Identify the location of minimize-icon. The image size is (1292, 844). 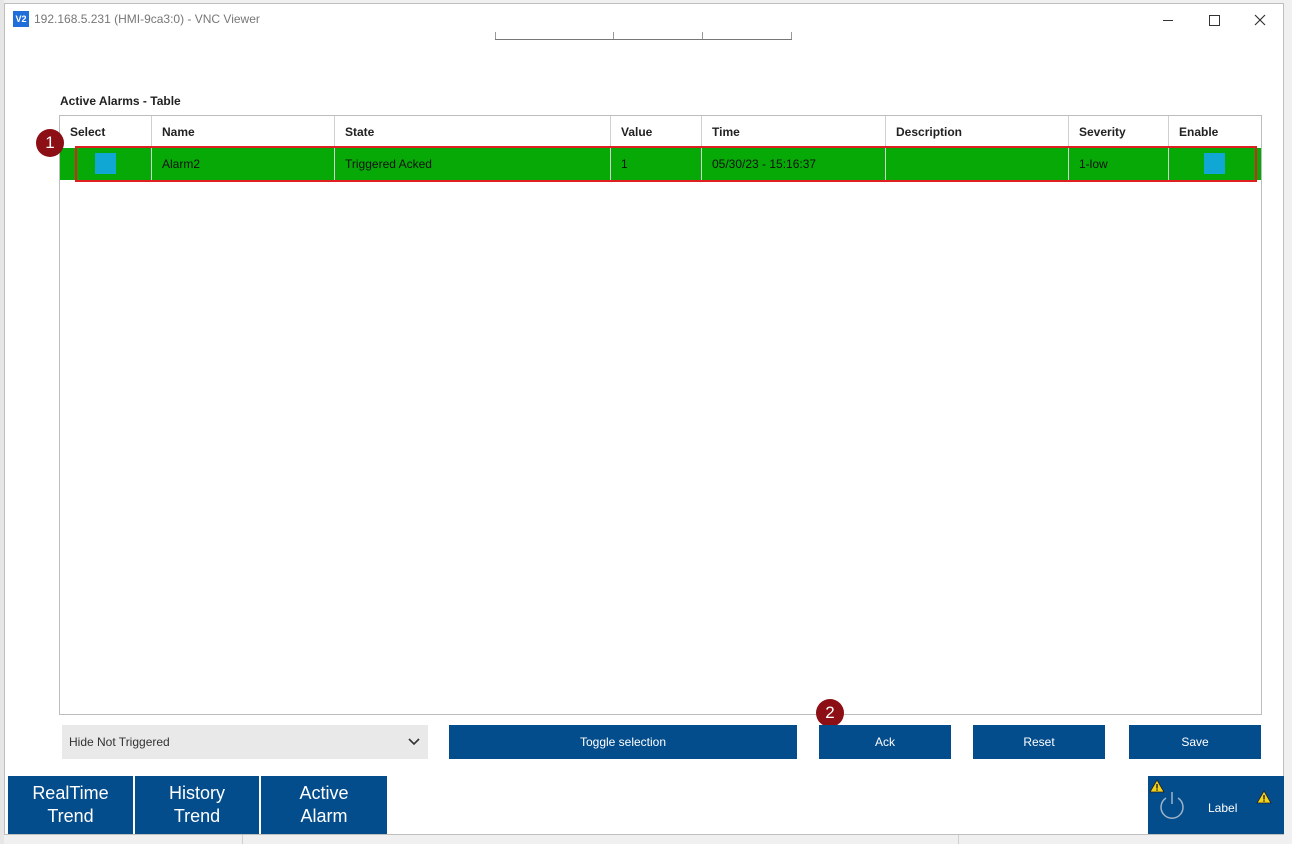
(1168, 20).